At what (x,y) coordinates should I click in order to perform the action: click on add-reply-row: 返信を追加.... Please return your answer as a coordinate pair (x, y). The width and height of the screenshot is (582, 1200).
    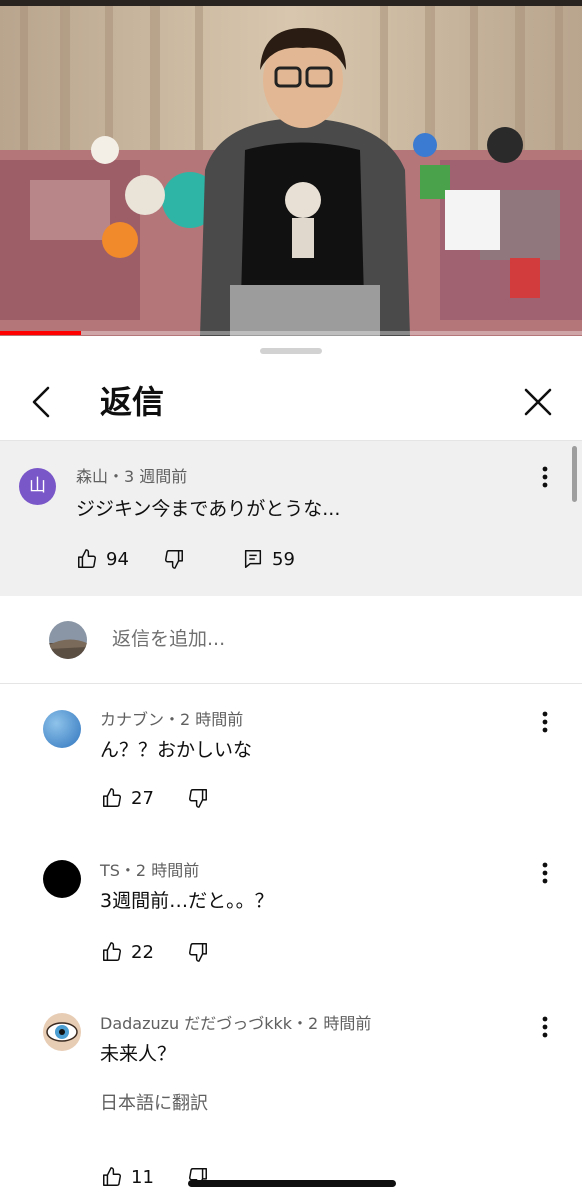
    Looking at the image, I should click on (291, 640).